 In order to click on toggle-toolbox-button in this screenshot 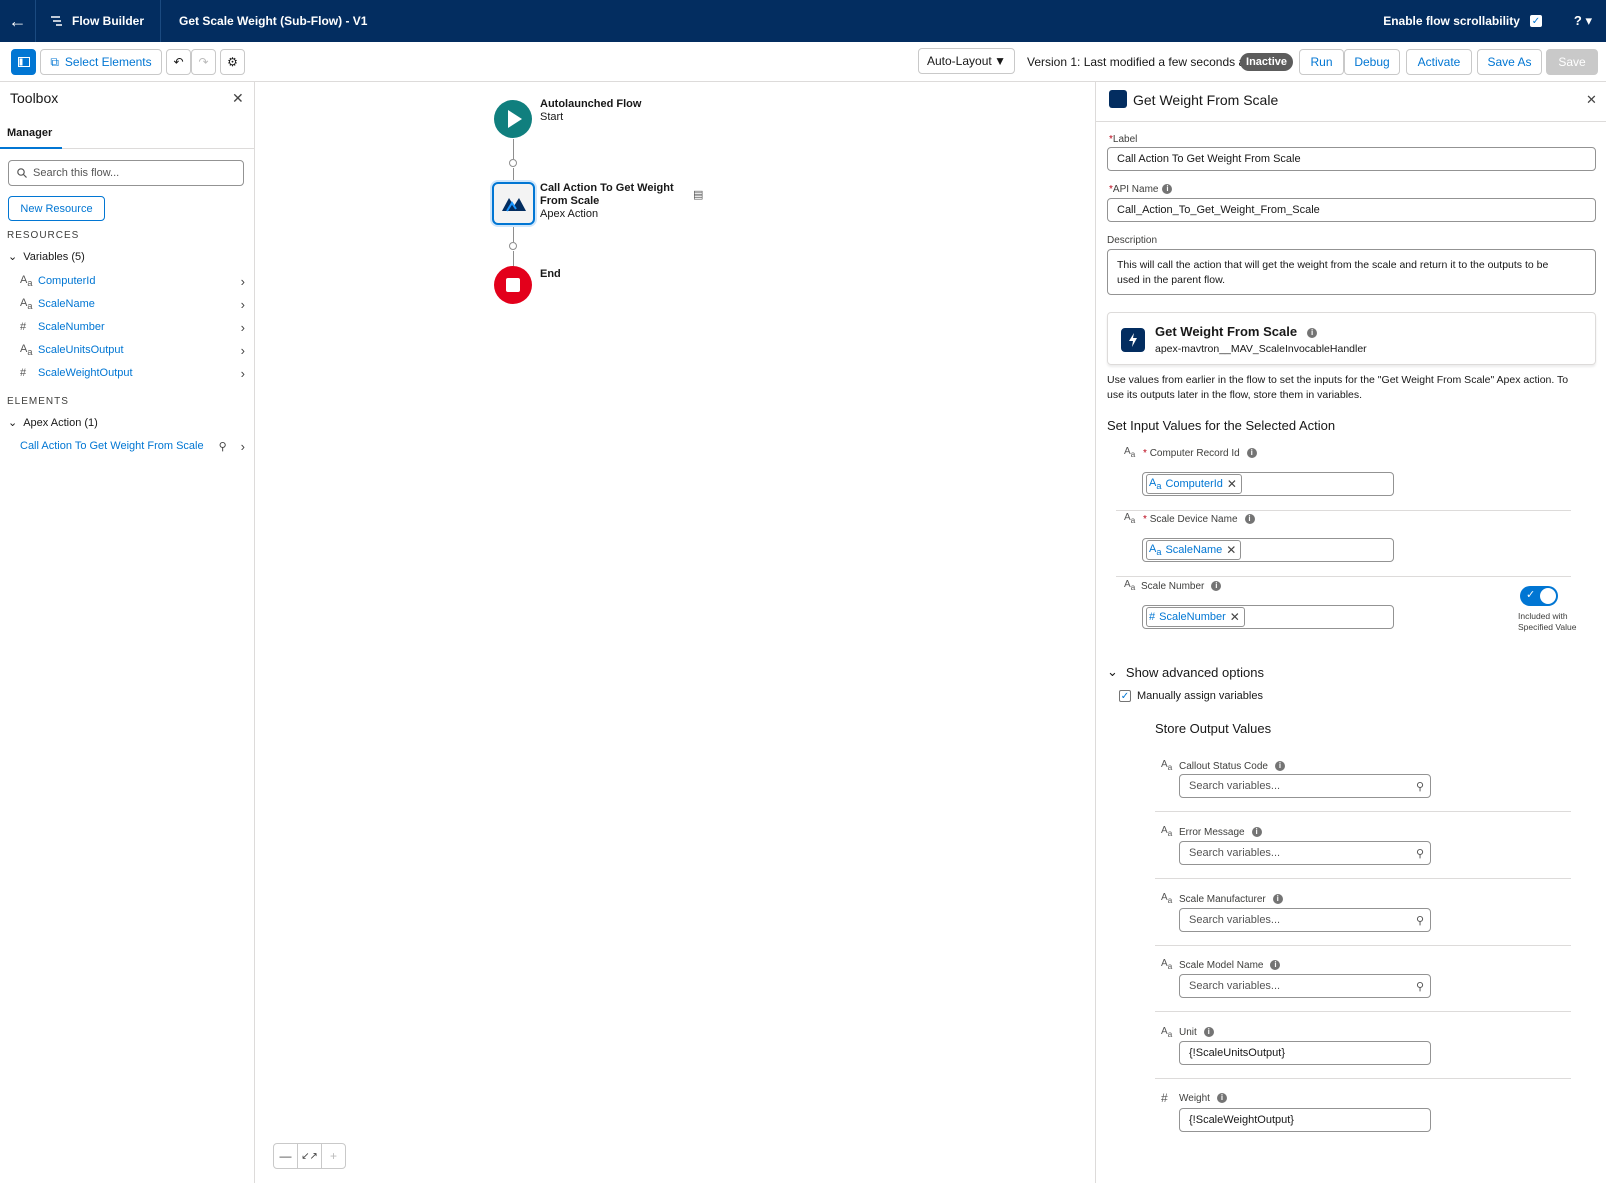, I will do `click(23, 62)`.